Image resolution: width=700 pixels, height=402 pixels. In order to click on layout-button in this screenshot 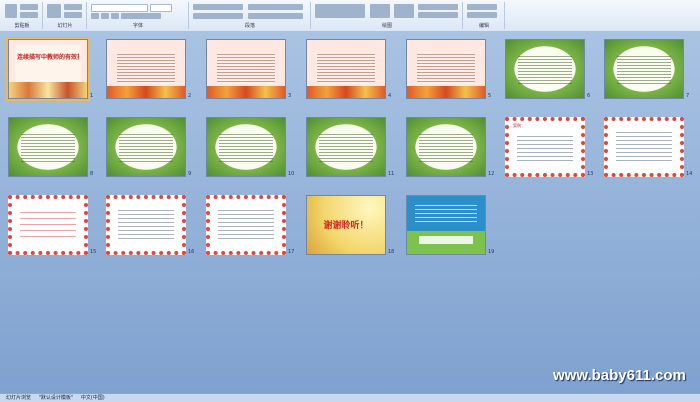, I will do `click(73, 7)`.